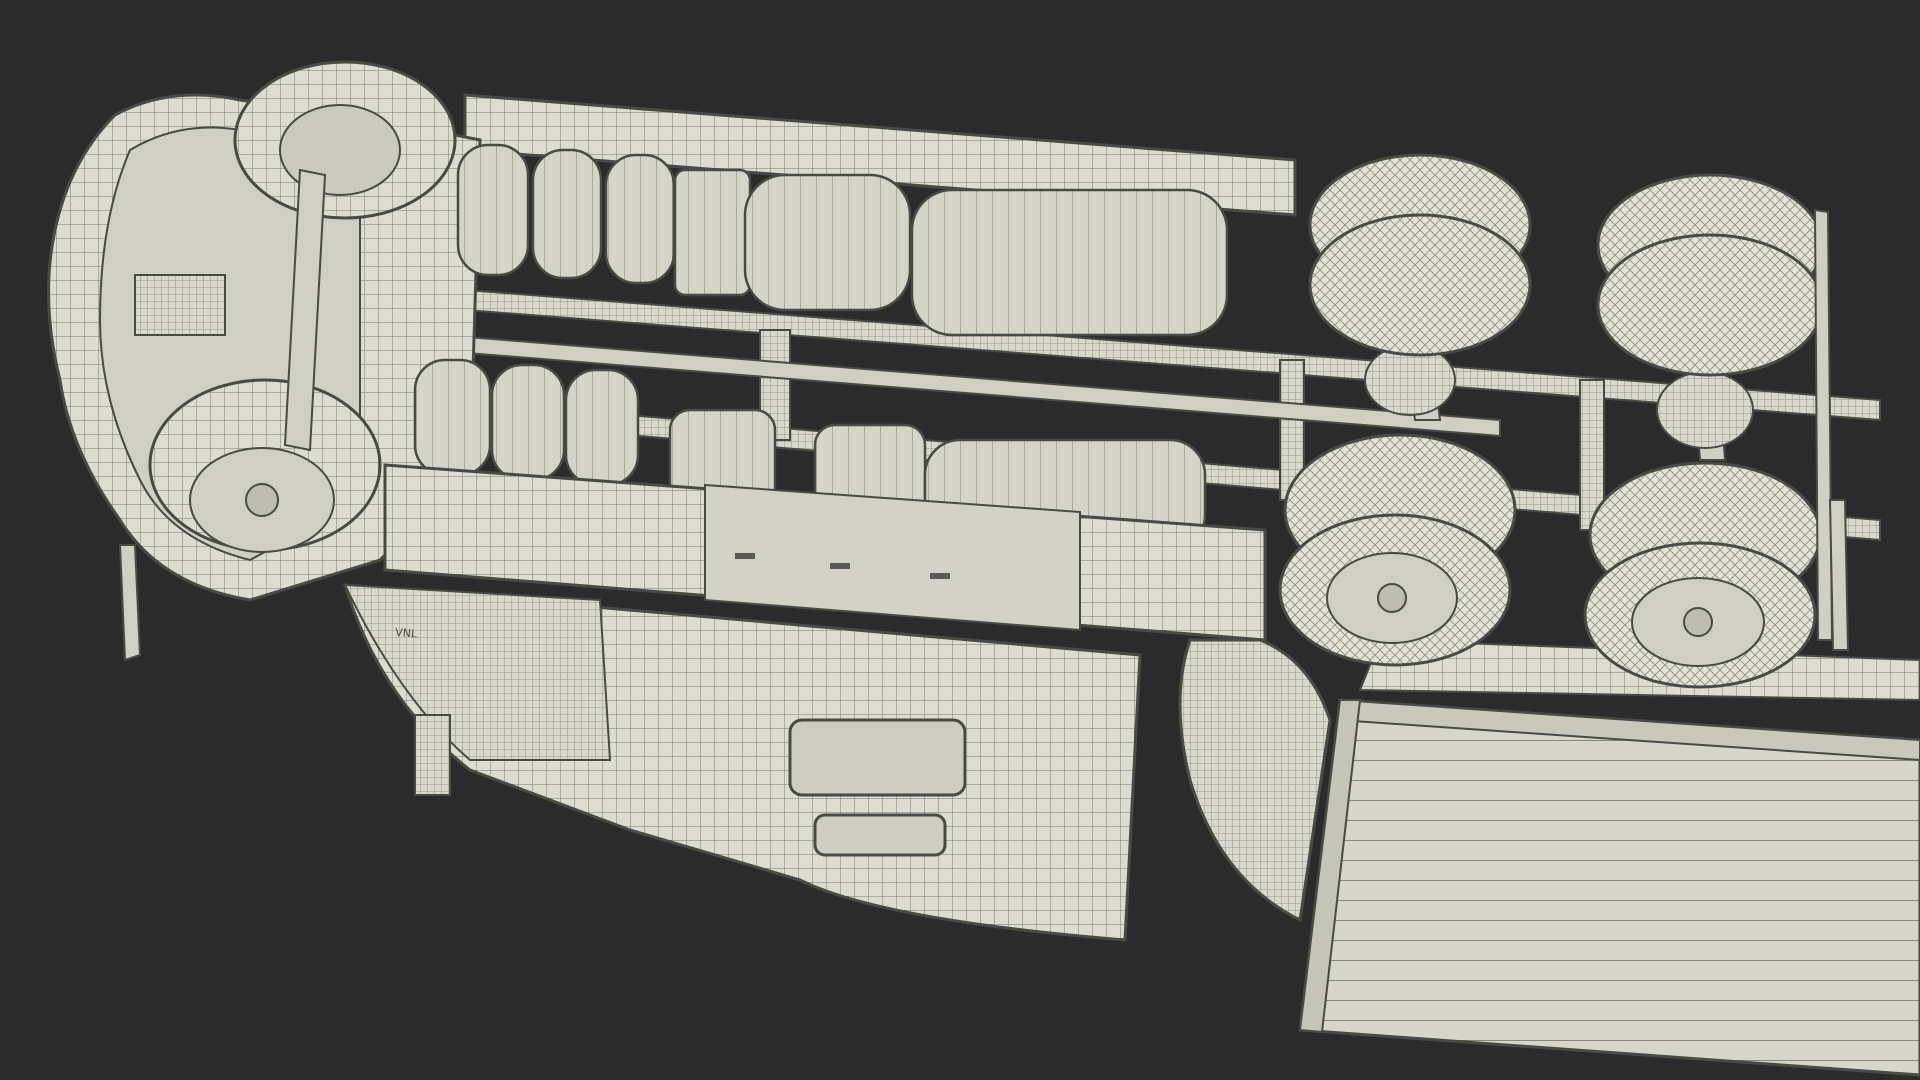 This screenshot has width=1920, height=1080. What do you see at coordinates (407, 633) in the screenshot?
I see `cab-badge: VNL` at bounding box center [407, 633].